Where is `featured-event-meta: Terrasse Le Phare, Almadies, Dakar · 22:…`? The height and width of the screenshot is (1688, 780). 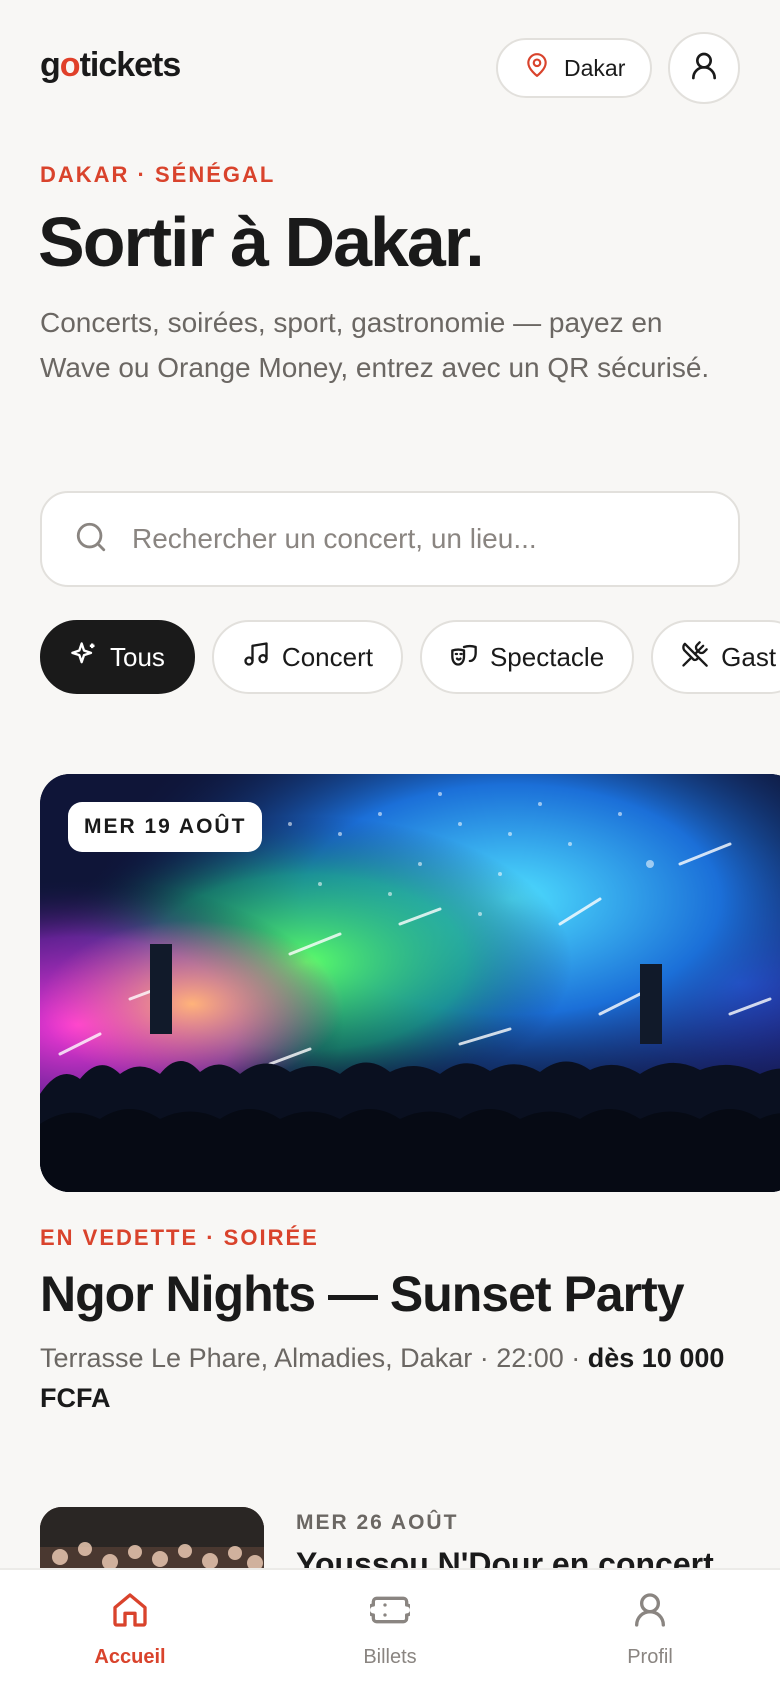 featured-event-meta: Terrasse Le Phare, Almadies, Dakar · 22:… is located at coordinates (400, 1378).